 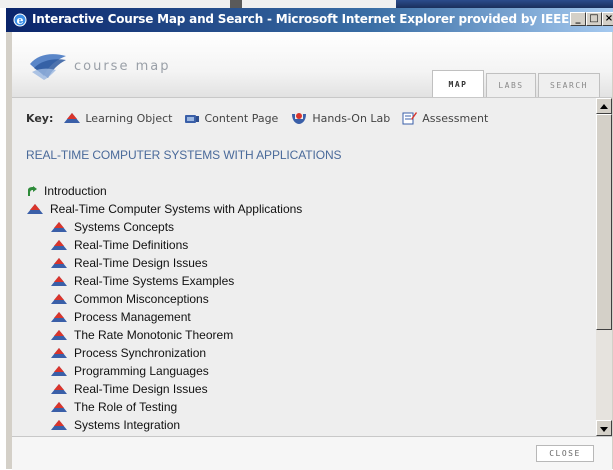 What do you see at coordinates (565, 453) in the screenshot?
I see `close-button: CLOSE` at bounding box center [565, 453].